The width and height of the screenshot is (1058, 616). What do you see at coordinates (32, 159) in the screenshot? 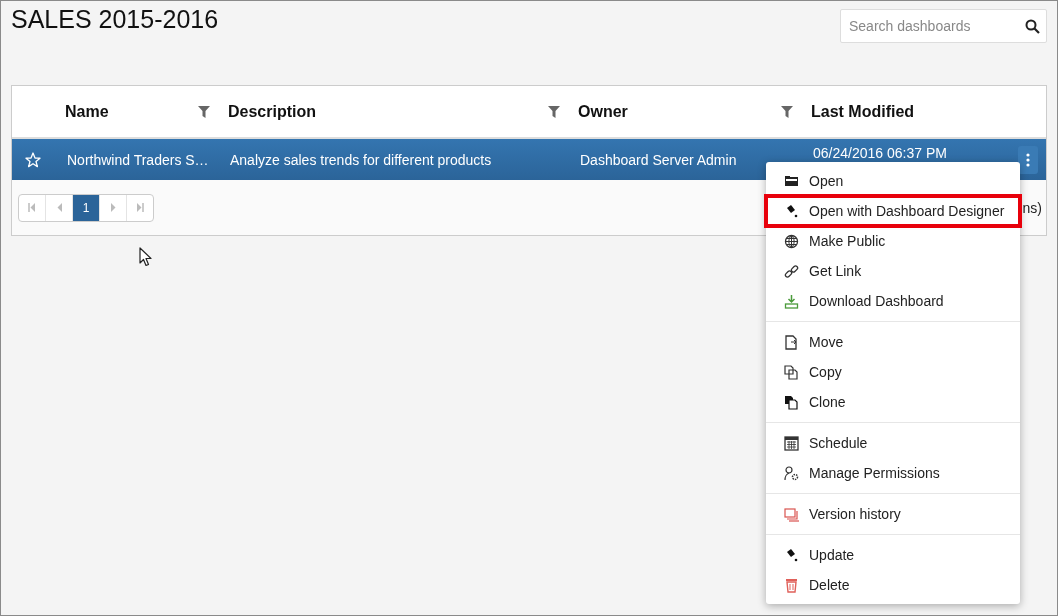
I see `star-icon` at bounding box center [32, 159].